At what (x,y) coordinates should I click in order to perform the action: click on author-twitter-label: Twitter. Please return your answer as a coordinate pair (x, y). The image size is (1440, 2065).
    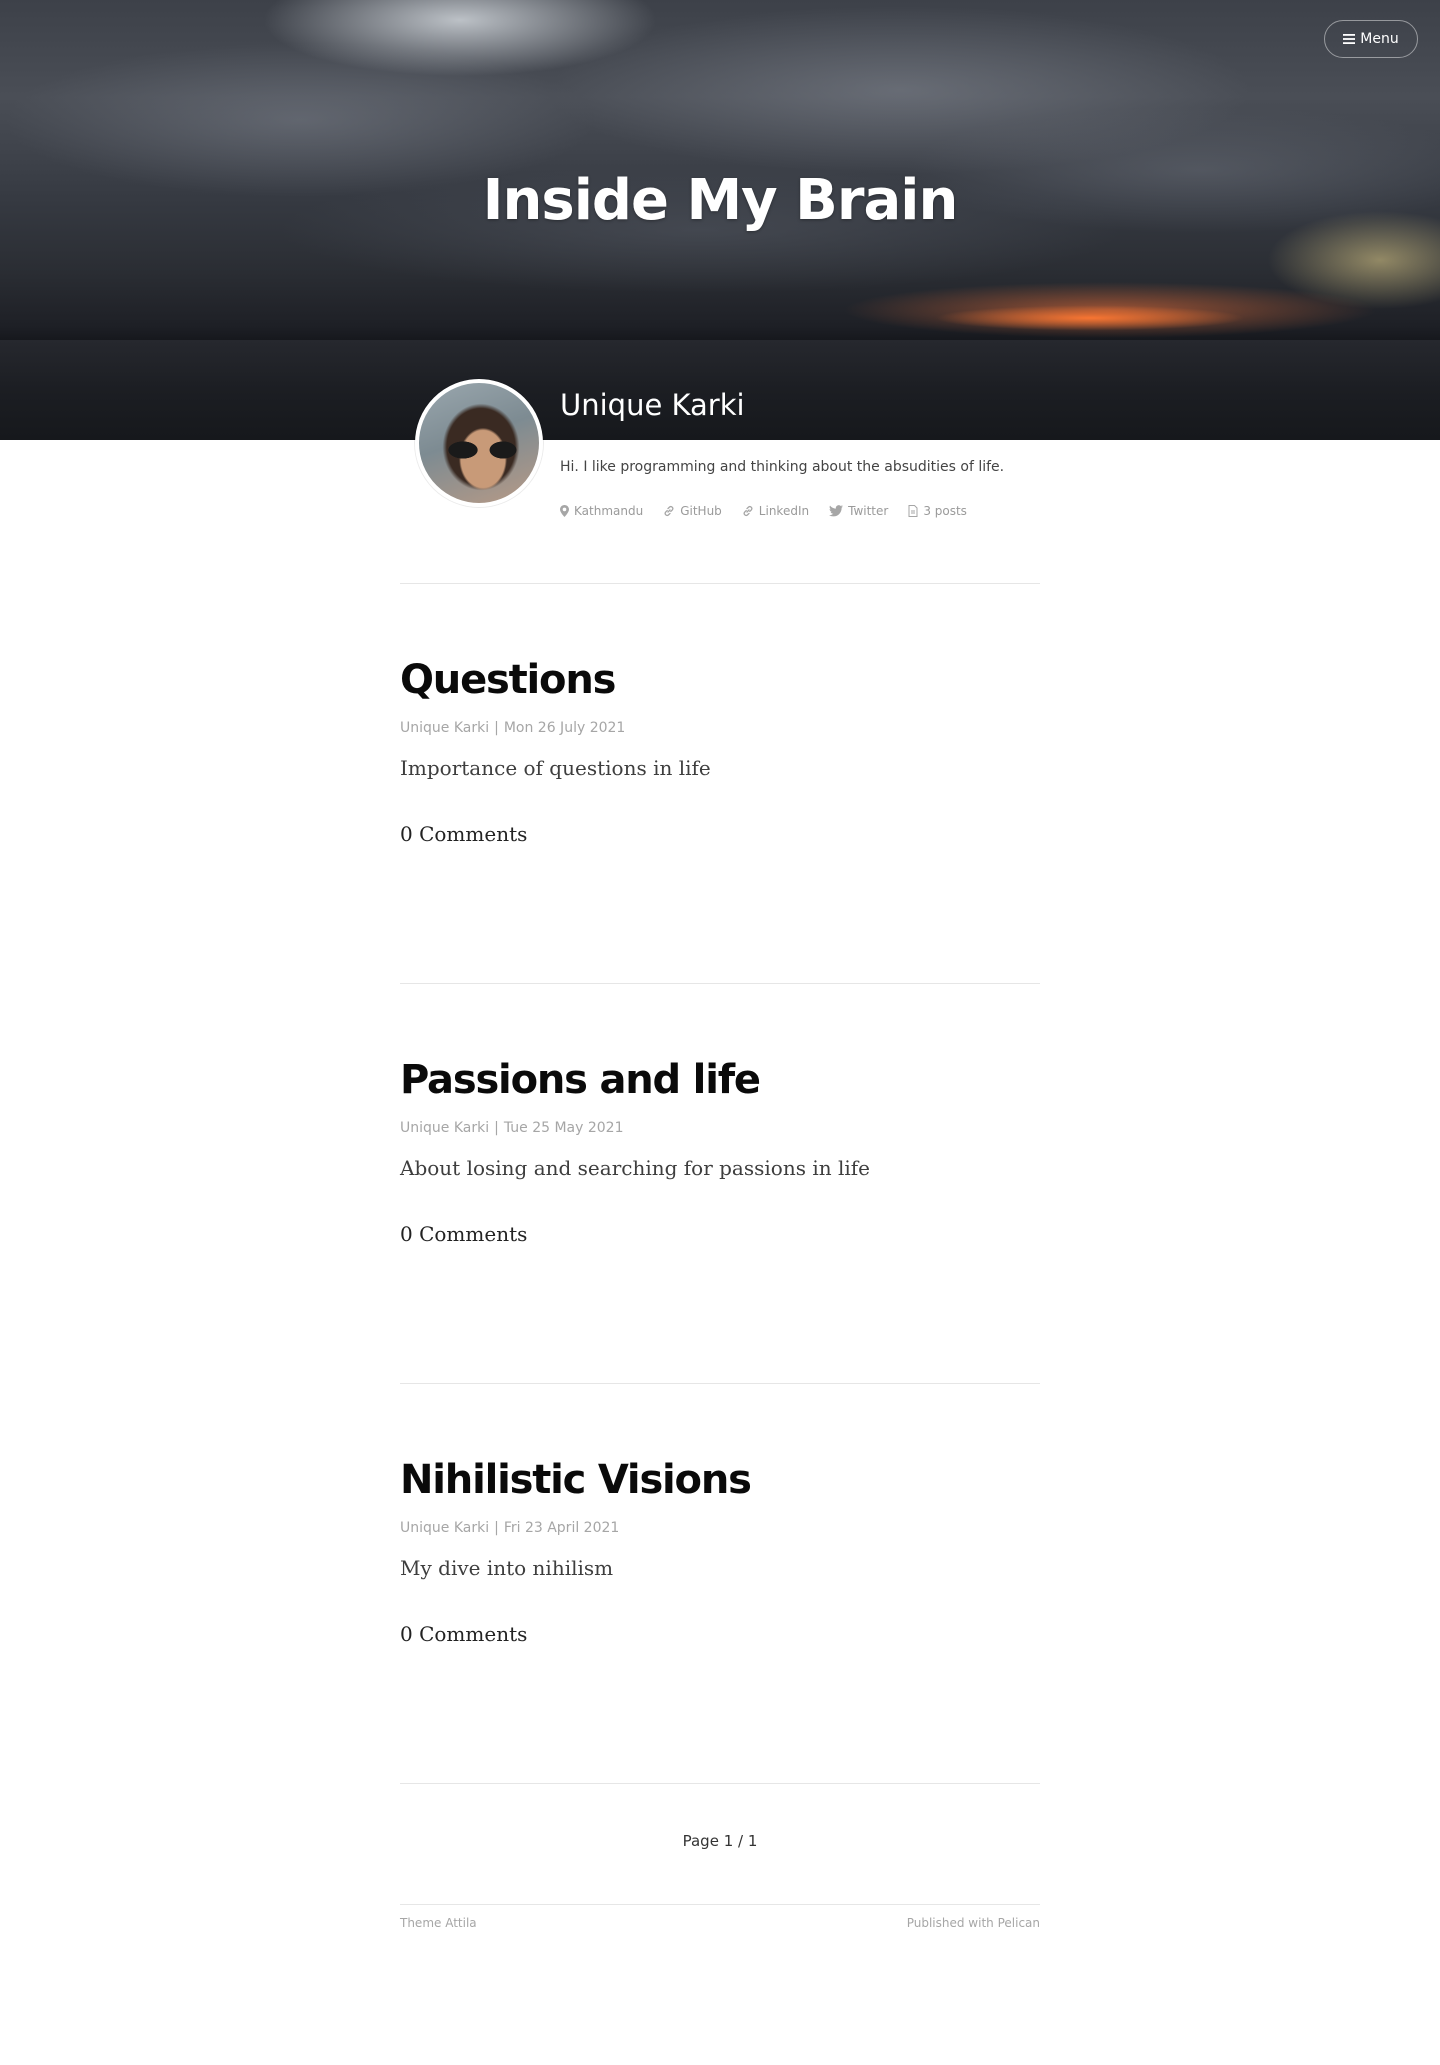
    Looking at the image, I should click on (868, 511).